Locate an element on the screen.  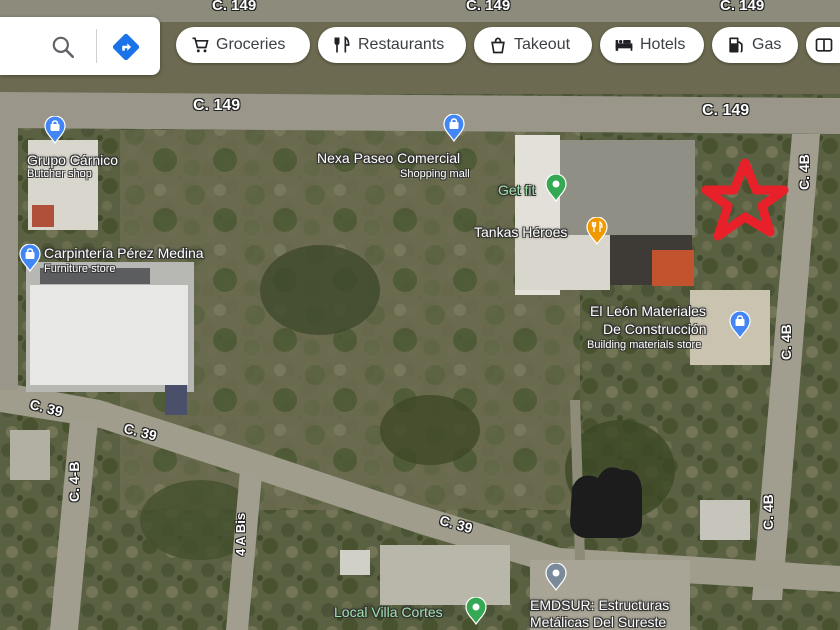
chip-label: Restaurants is located at coordinates (401, 44).